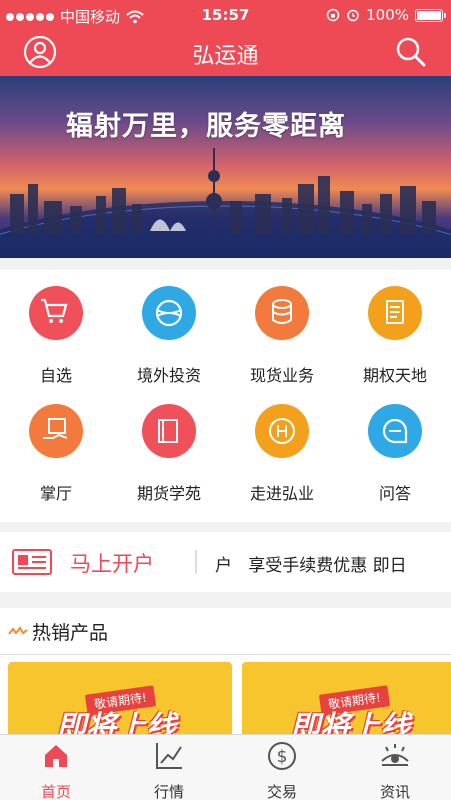  I want to click on battery-percent: 100%, so click(387, 15).